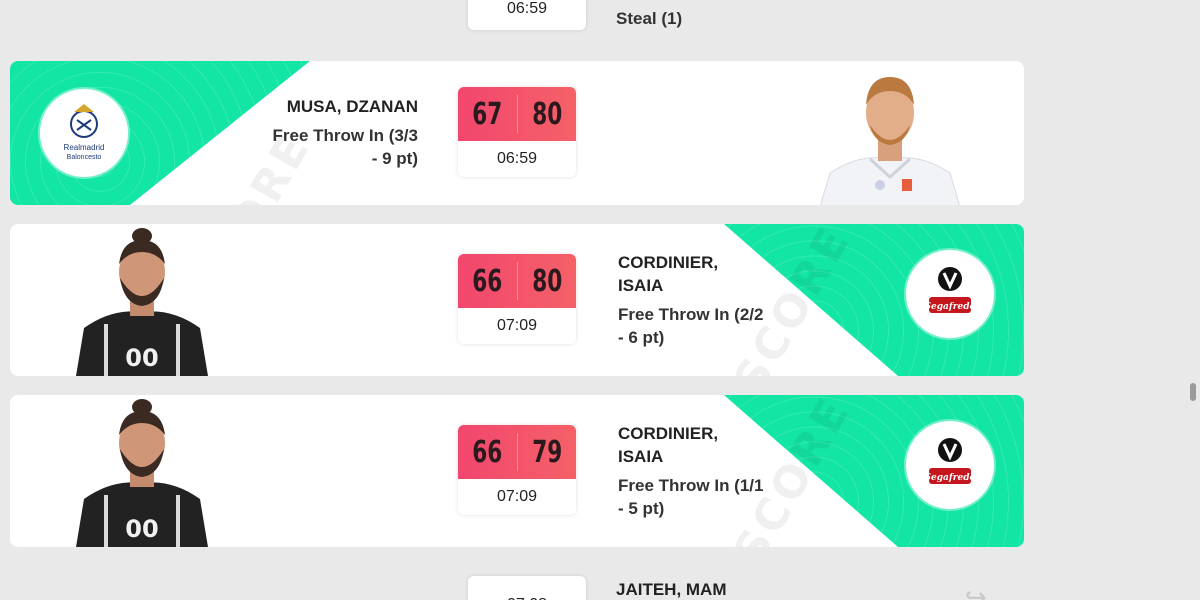 The image size is (1200, 600). I want to click on team-logo: Realmadrid Baloncesto, so click(84, 133).